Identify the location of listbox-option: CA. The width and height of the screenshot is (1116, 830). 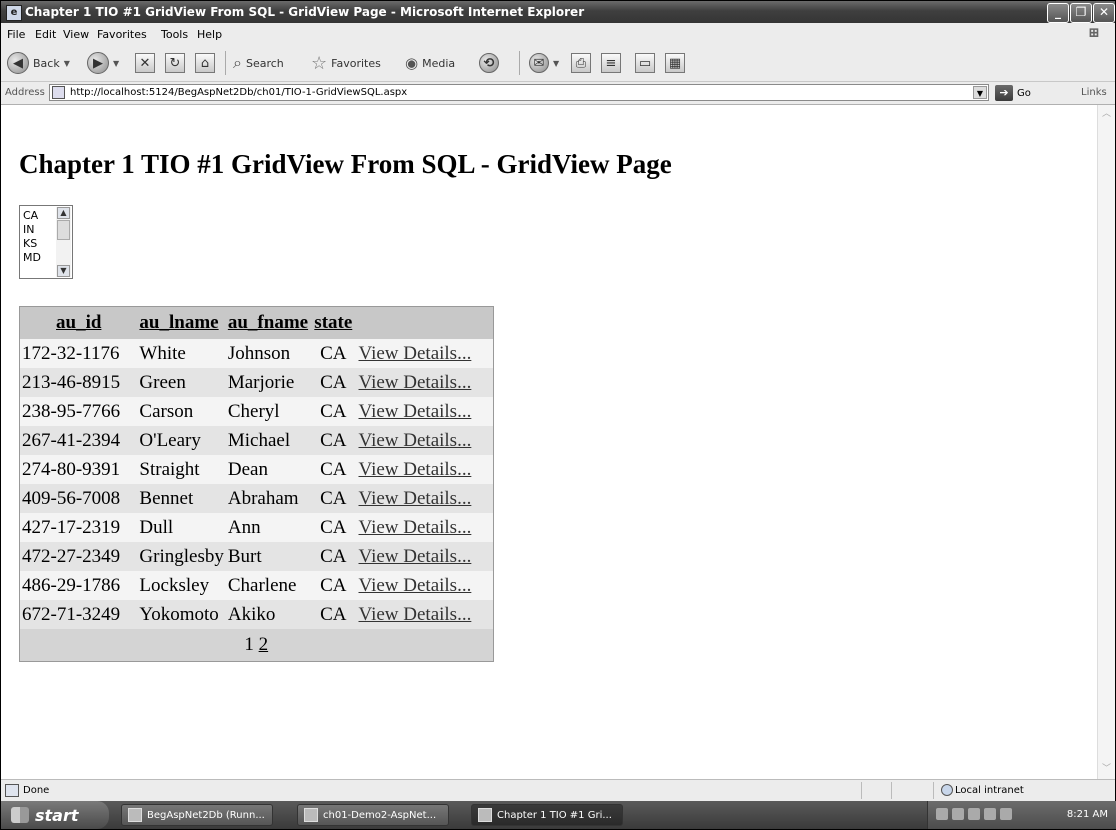
(30, 215).